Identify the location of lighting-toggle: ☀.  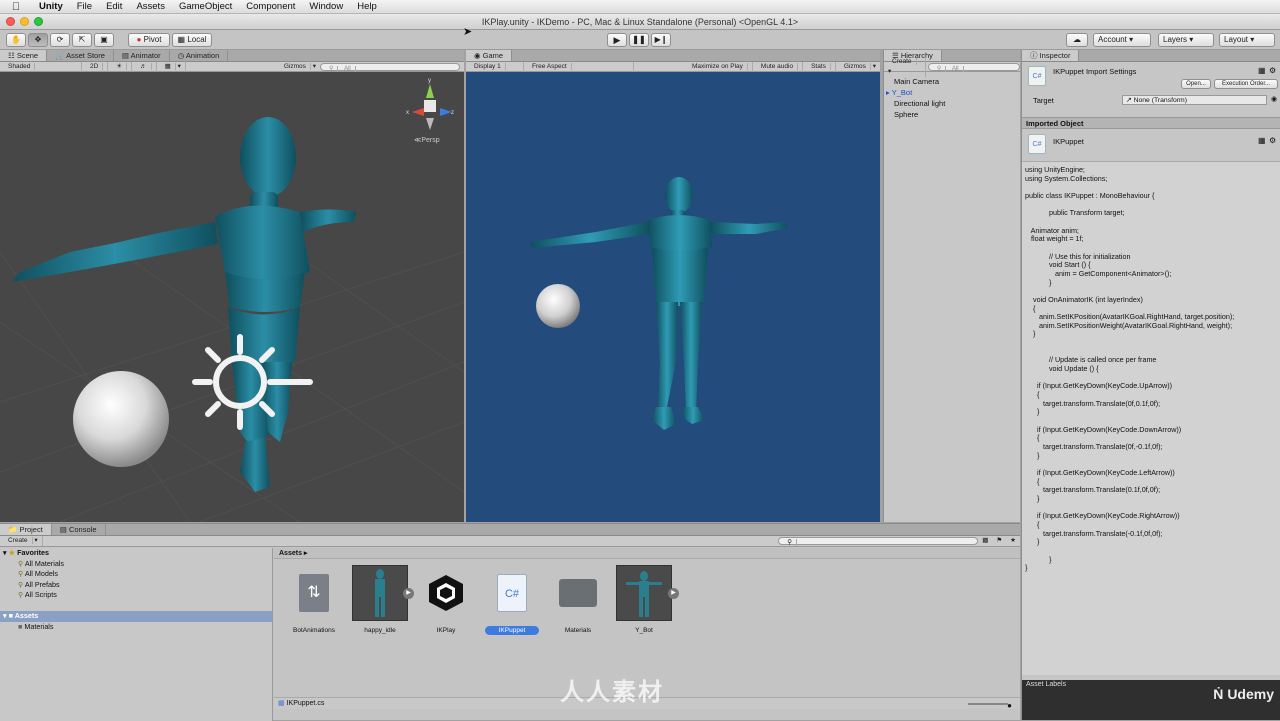
(120, 66).